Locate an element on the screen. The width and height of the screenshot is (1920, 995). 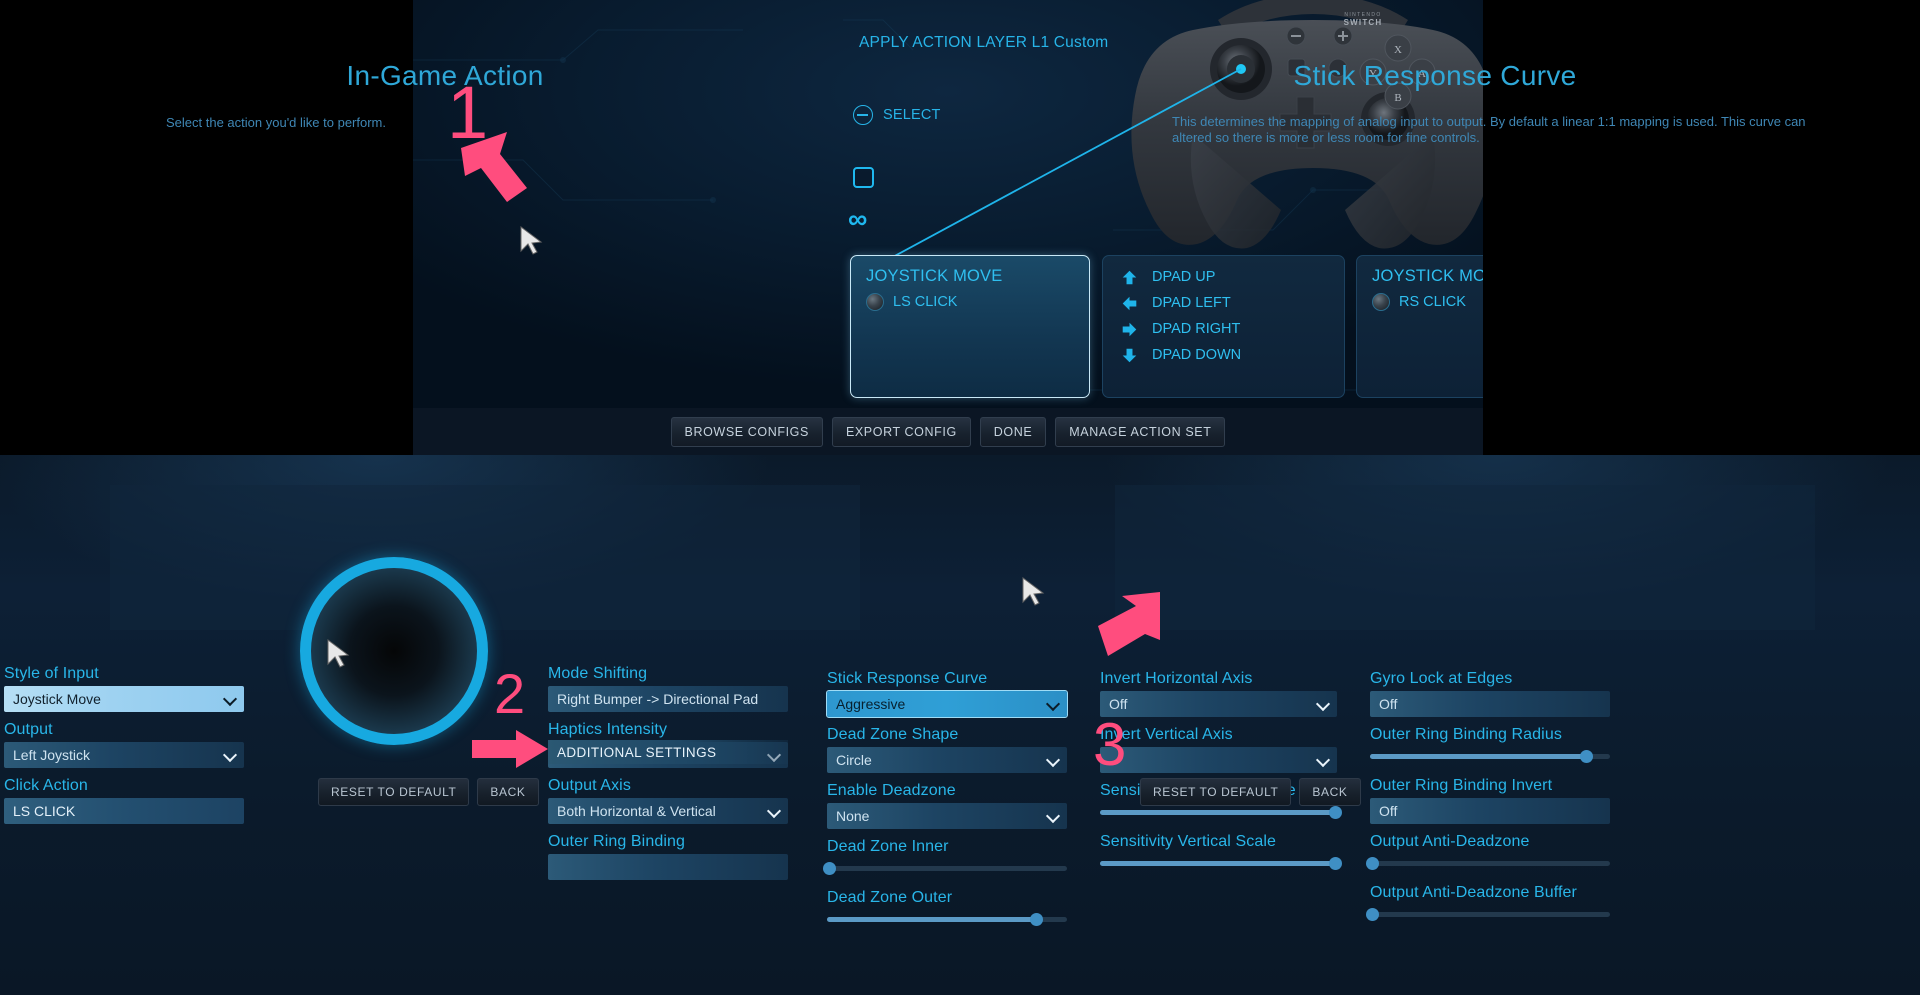
click-action-value: LS CLICK is located at coordinates (44, 811).